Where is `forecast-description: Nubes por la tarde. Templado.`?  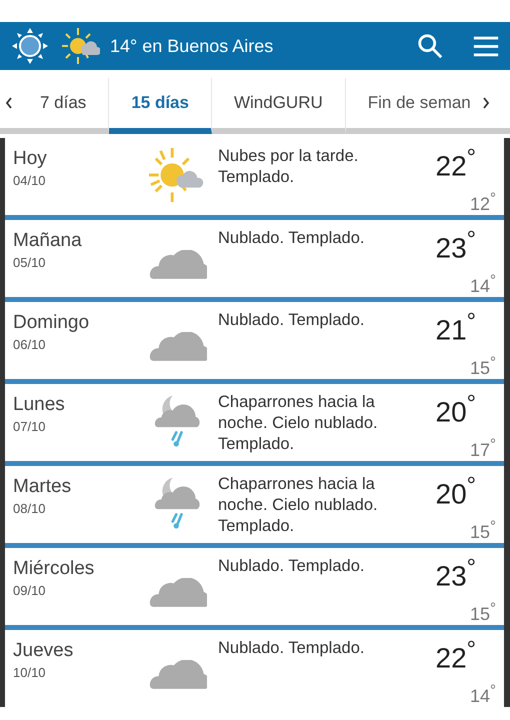 forecast-description: Nubes por la tarde. Templado. is located at coordinates (289, 167).